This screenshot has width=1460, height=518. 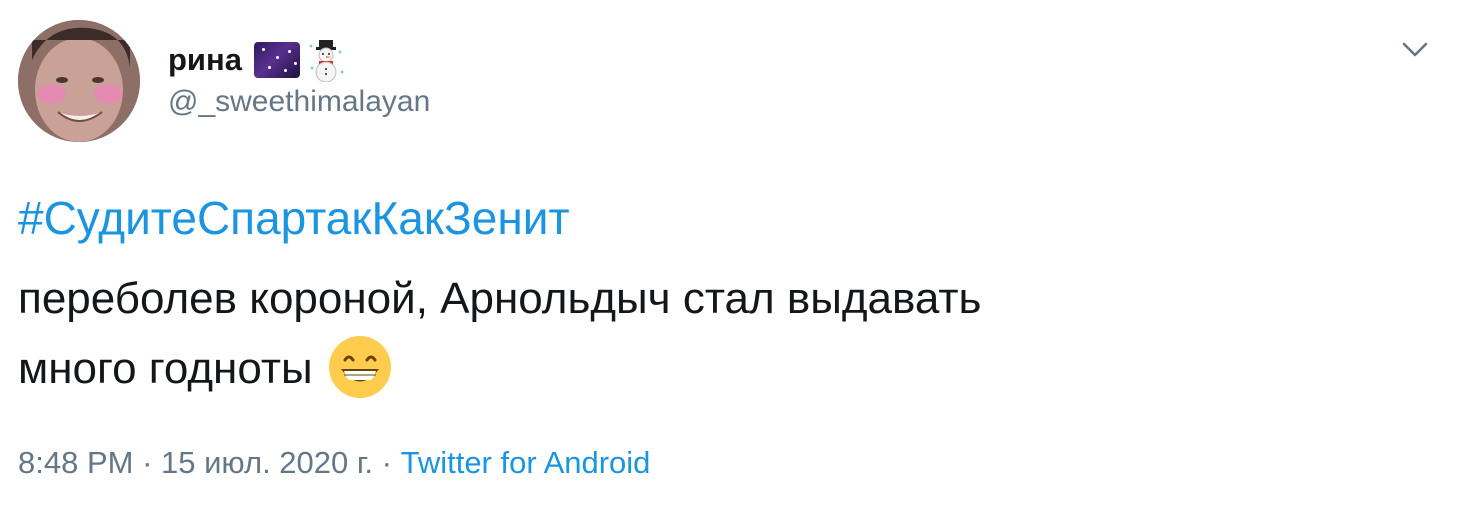 What do you see at coordinates (75, 462) in the screenshot?
I see `tweet-time: 8:48 PM` at bounding box center [75, 462].